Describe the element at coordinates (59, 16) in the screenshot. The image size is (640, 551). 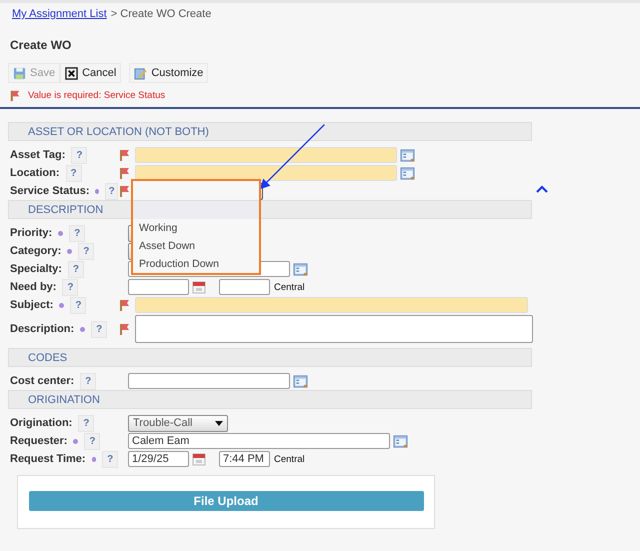
I see `breadcrumb-link: My Assignment List` at that location.